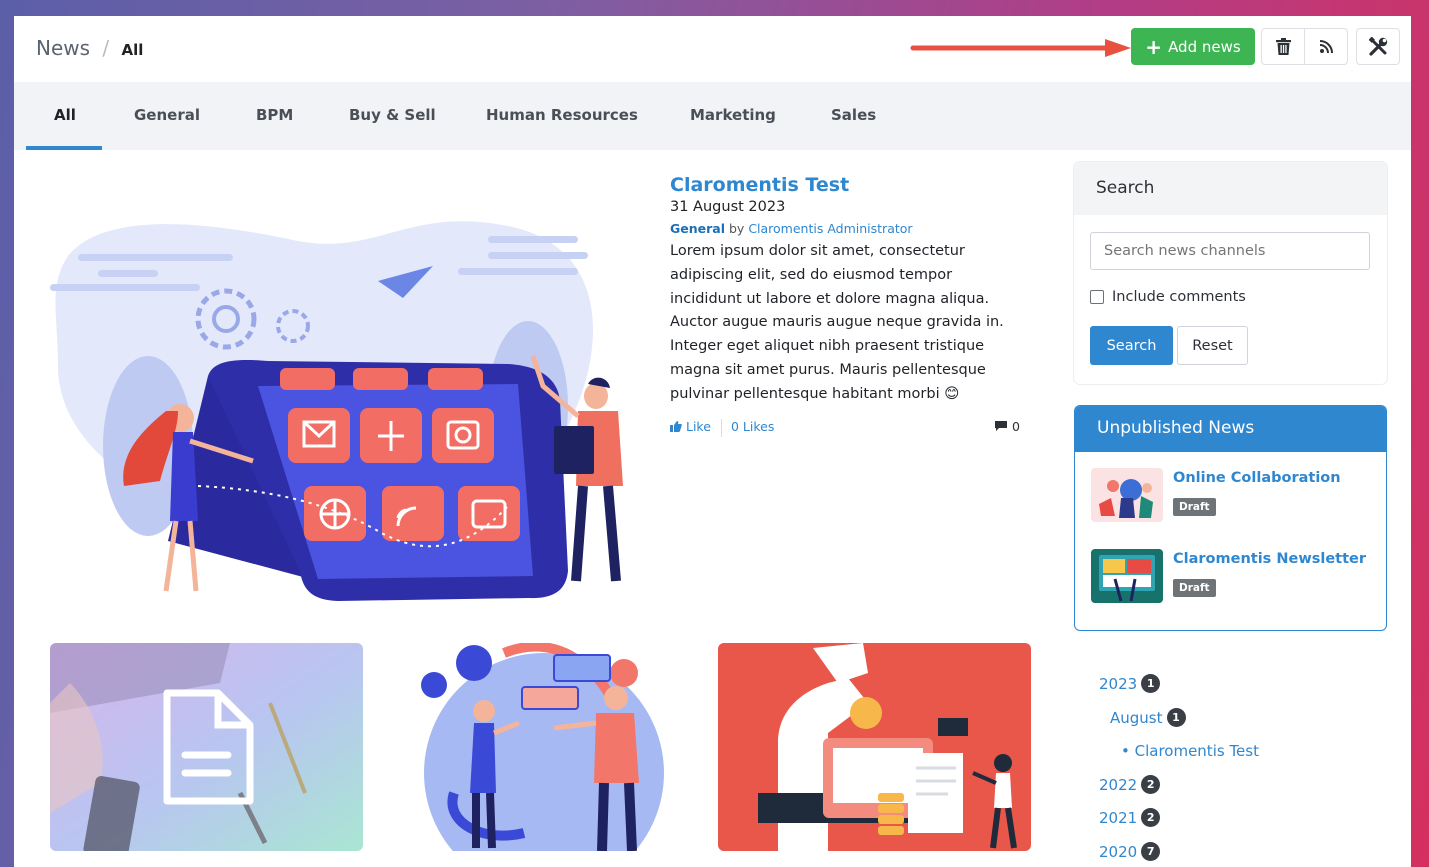  What do you see at coordinates (274, 115) in the screenshot?
I see `tab-bpm: BPM` at bounding box center [274, 115].